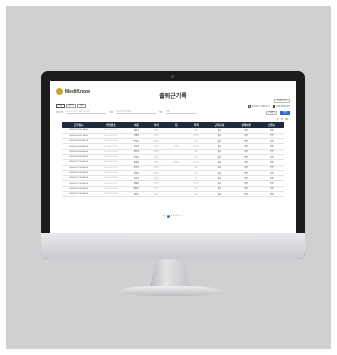 Image resolution: width=337 pixels, height=355 pixels. I want to click on page-number-button: 1, so click(168, 216).